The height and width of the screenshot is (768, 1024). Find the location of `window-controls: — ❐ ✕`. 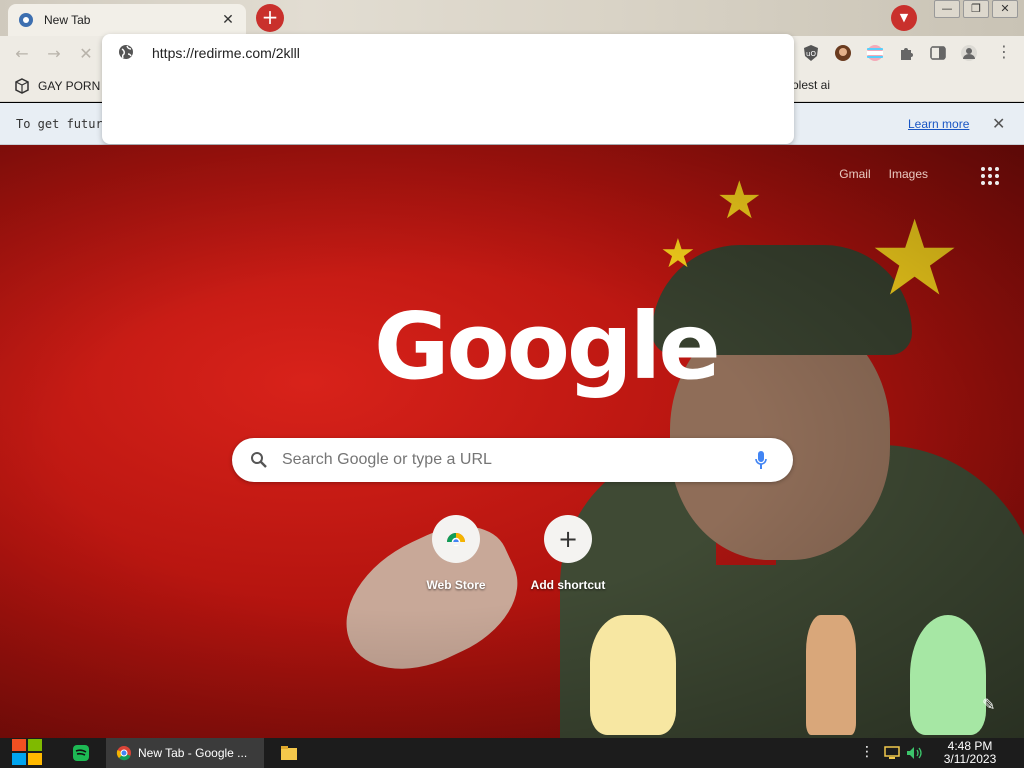

window-controls: — ❐ ✕ is located at coordinates (974, 9).